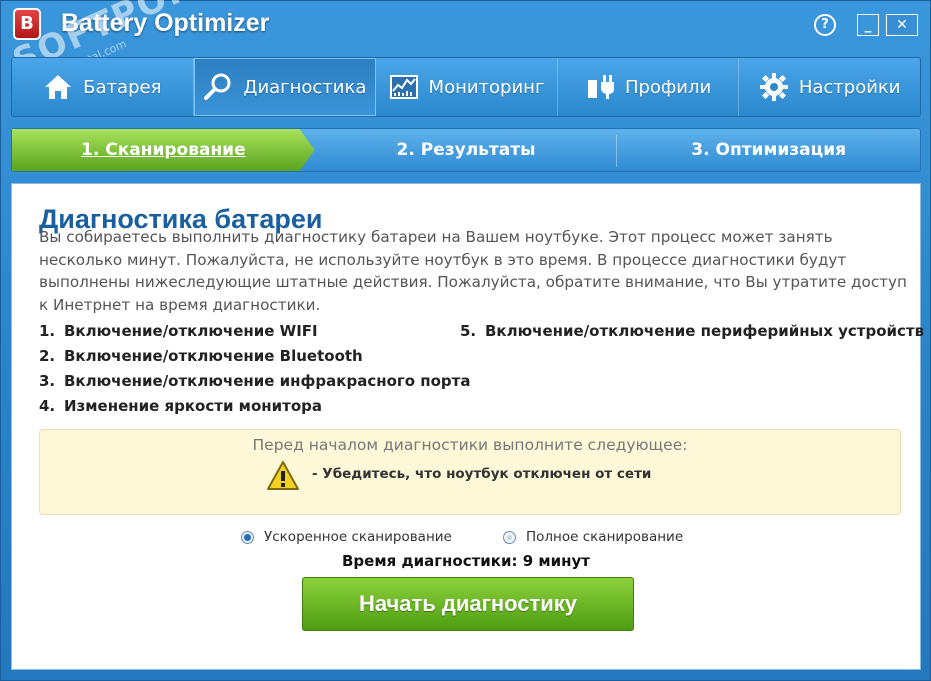  I want to click on plug-icon, so click(600, 87).